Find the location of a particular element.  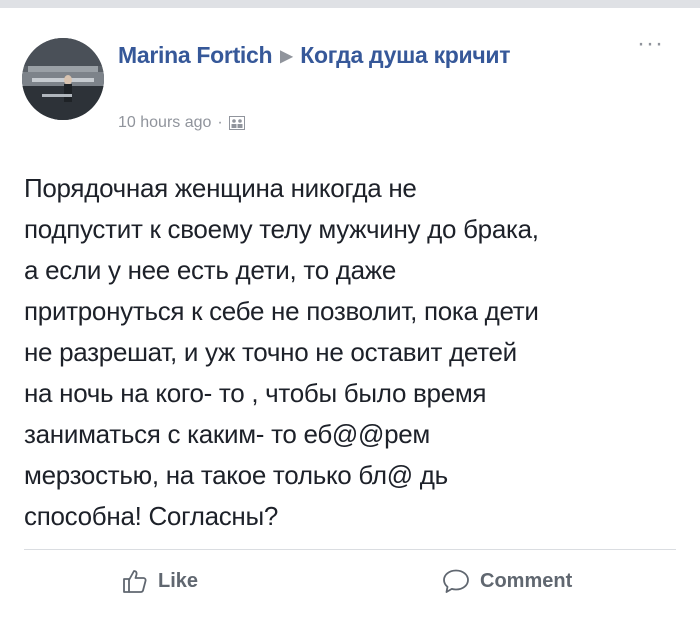

post-body-line: Порядочная женщина никогда не is located at coordinates (220, 188).